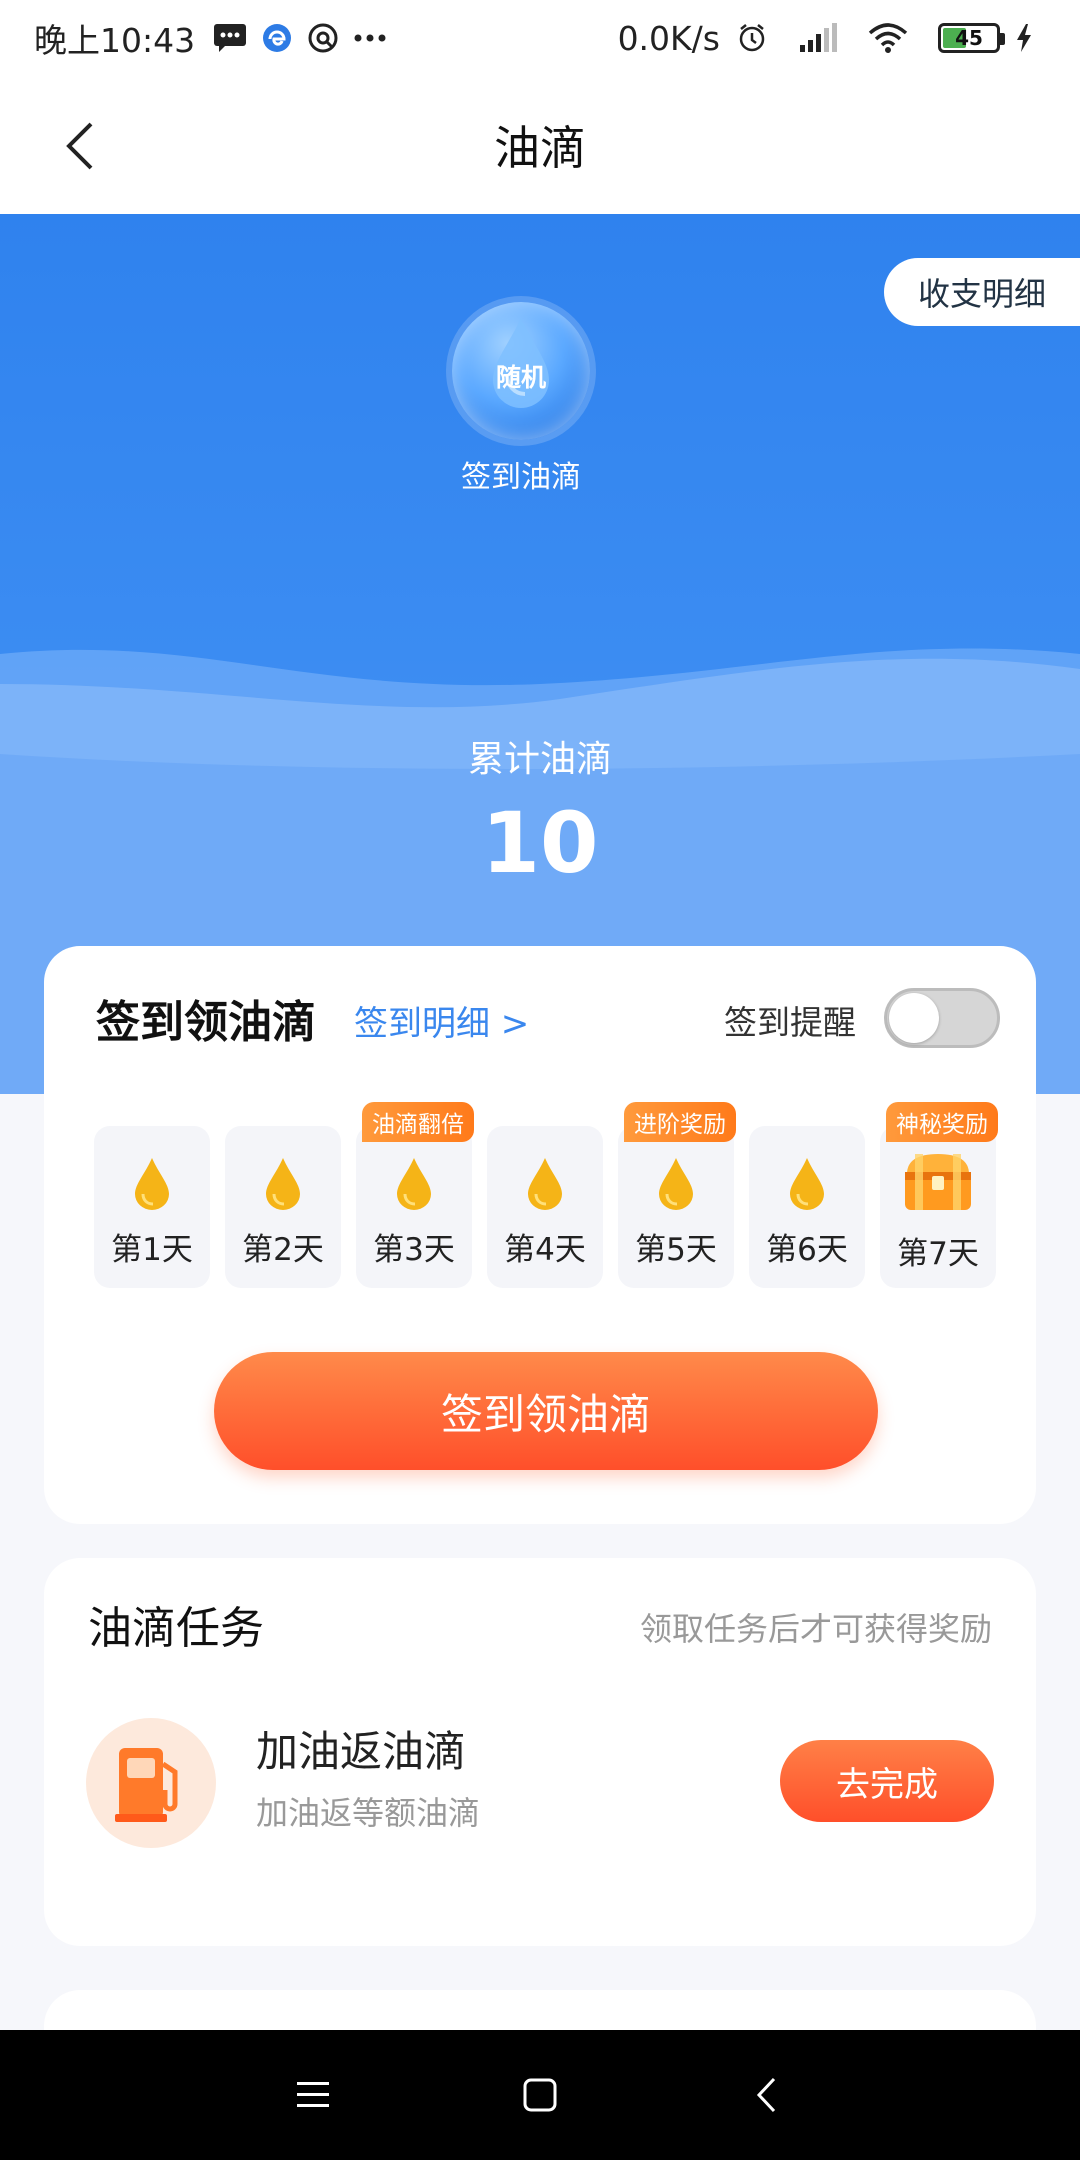 The image size is (1080, 2160). Describe the element at coordinates (942, 1122) in the screenshot. I see `day-badge: 神秘奖励` at that location.